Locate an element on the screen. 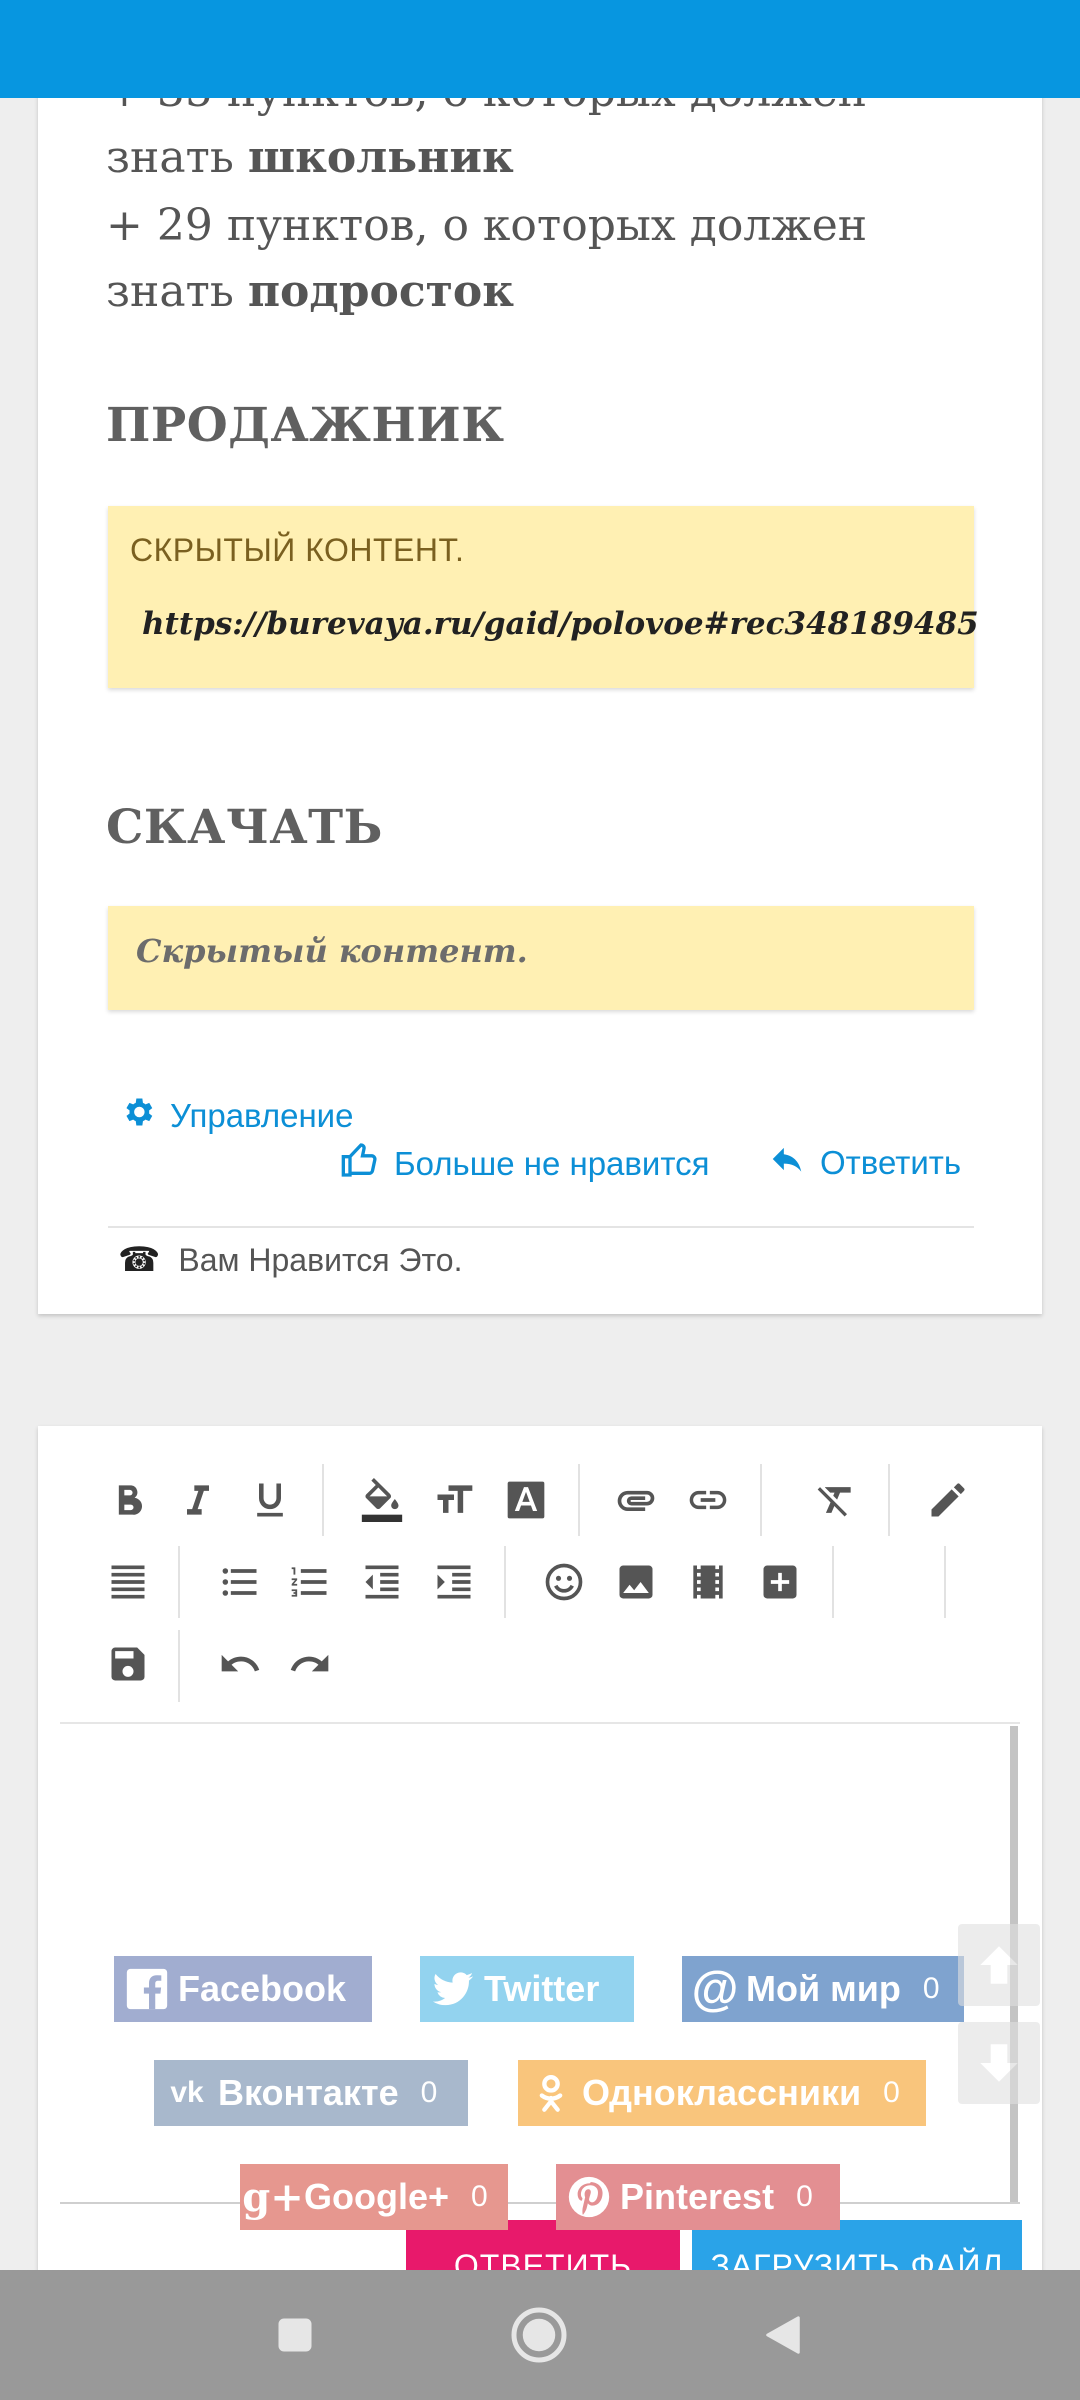 This screenshot has height=2400, width=1080. home-button is located at coordinates (539, 2335).